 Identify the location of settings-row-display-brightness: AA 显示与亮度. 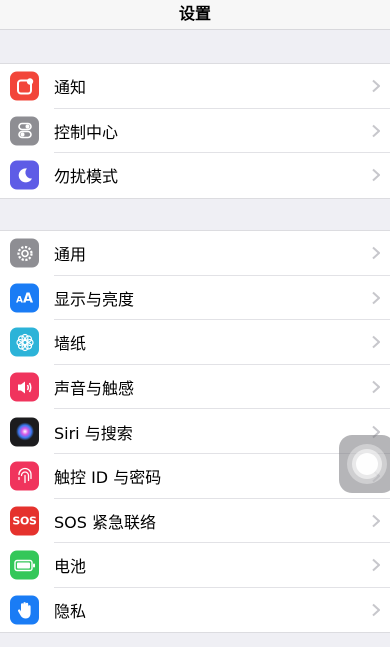
(195, 298).